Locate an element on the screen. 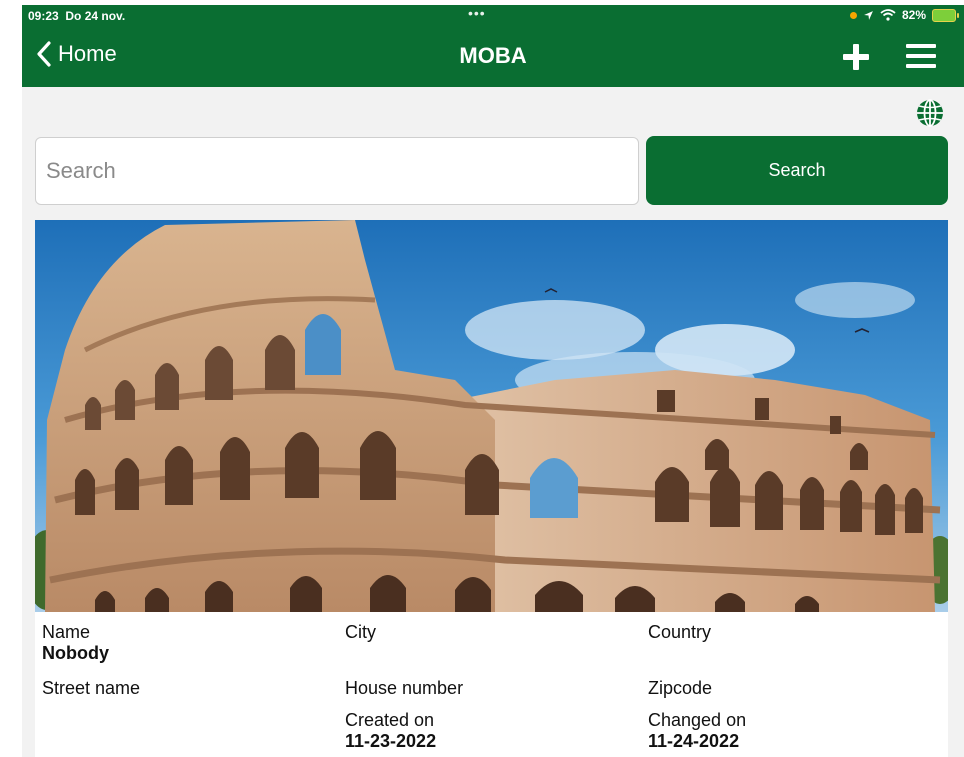 The width and height of the screenshot is (964, 757). battery-icon is located at coordinates (945, 15).